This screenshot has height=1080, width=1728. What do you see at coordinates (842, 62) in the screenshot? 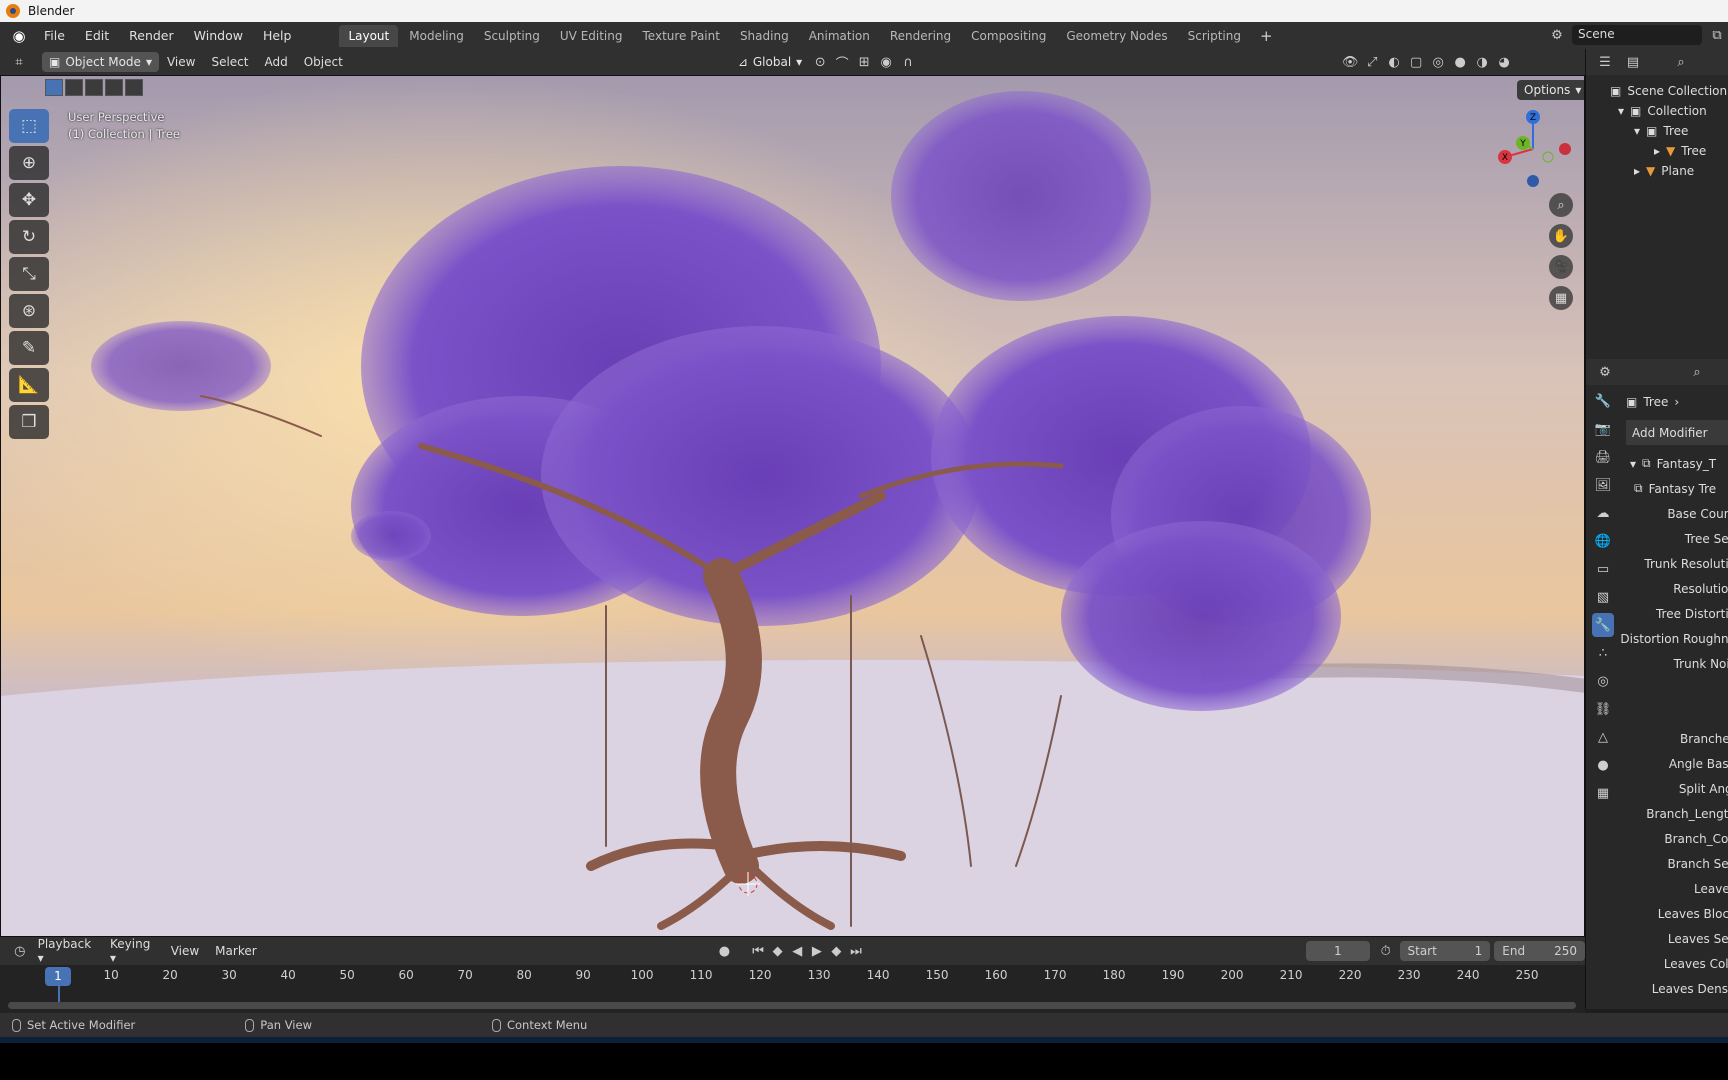
I see `snap-icon: ⌒` at bounding box center [842, 62].